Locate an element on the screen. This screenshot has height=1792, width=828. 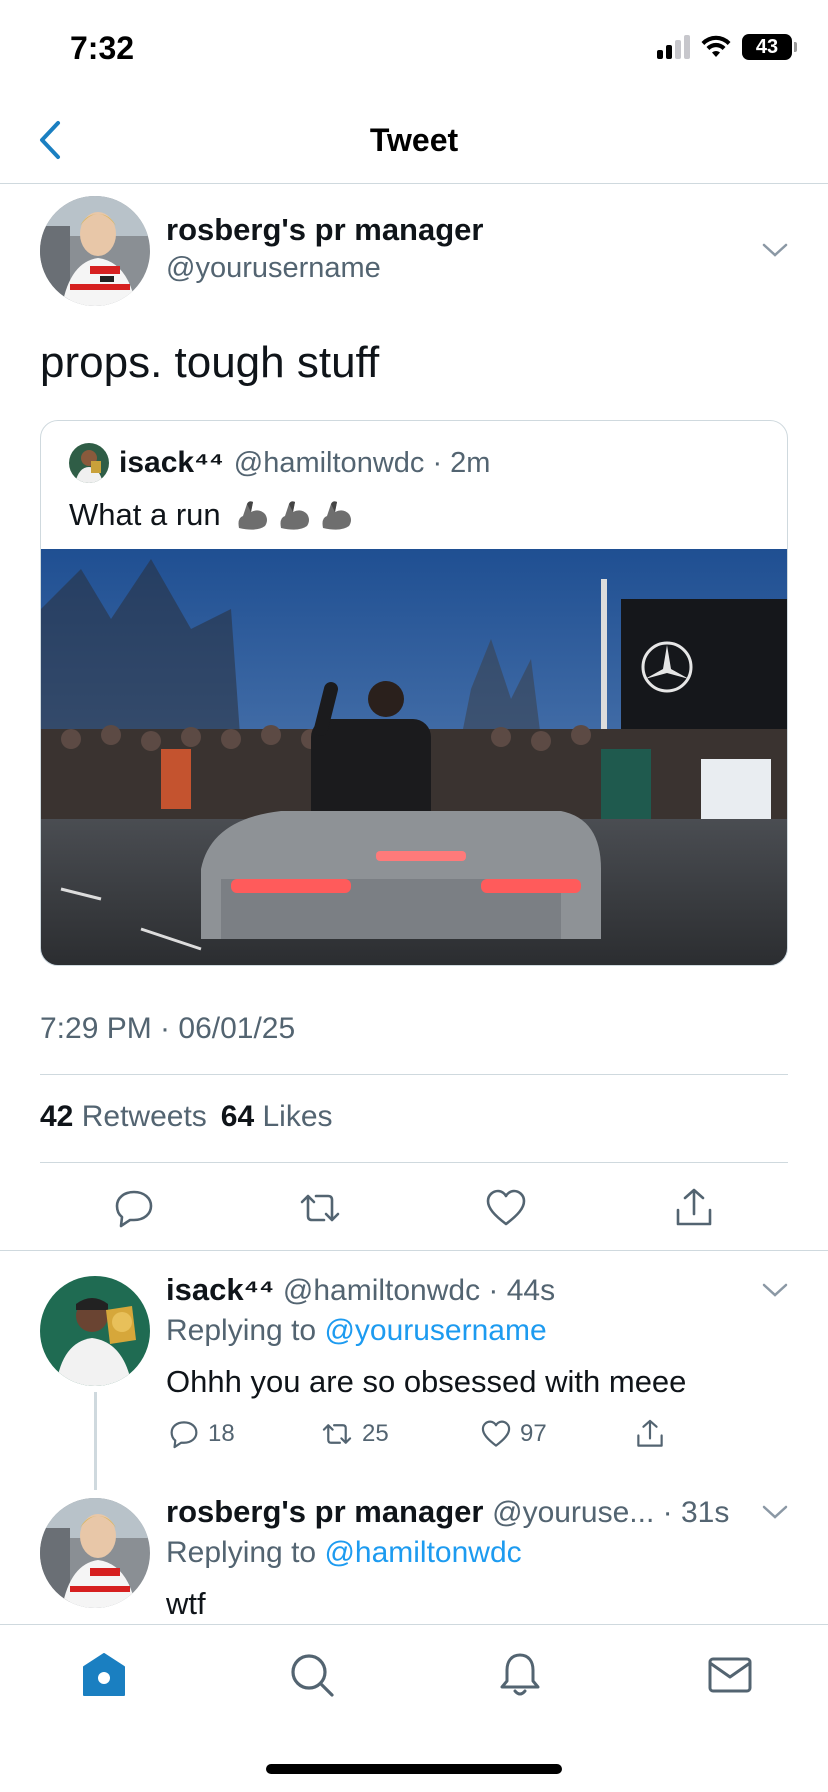
author-name: rosberg's pr manager is located at coordinates (324, 230).